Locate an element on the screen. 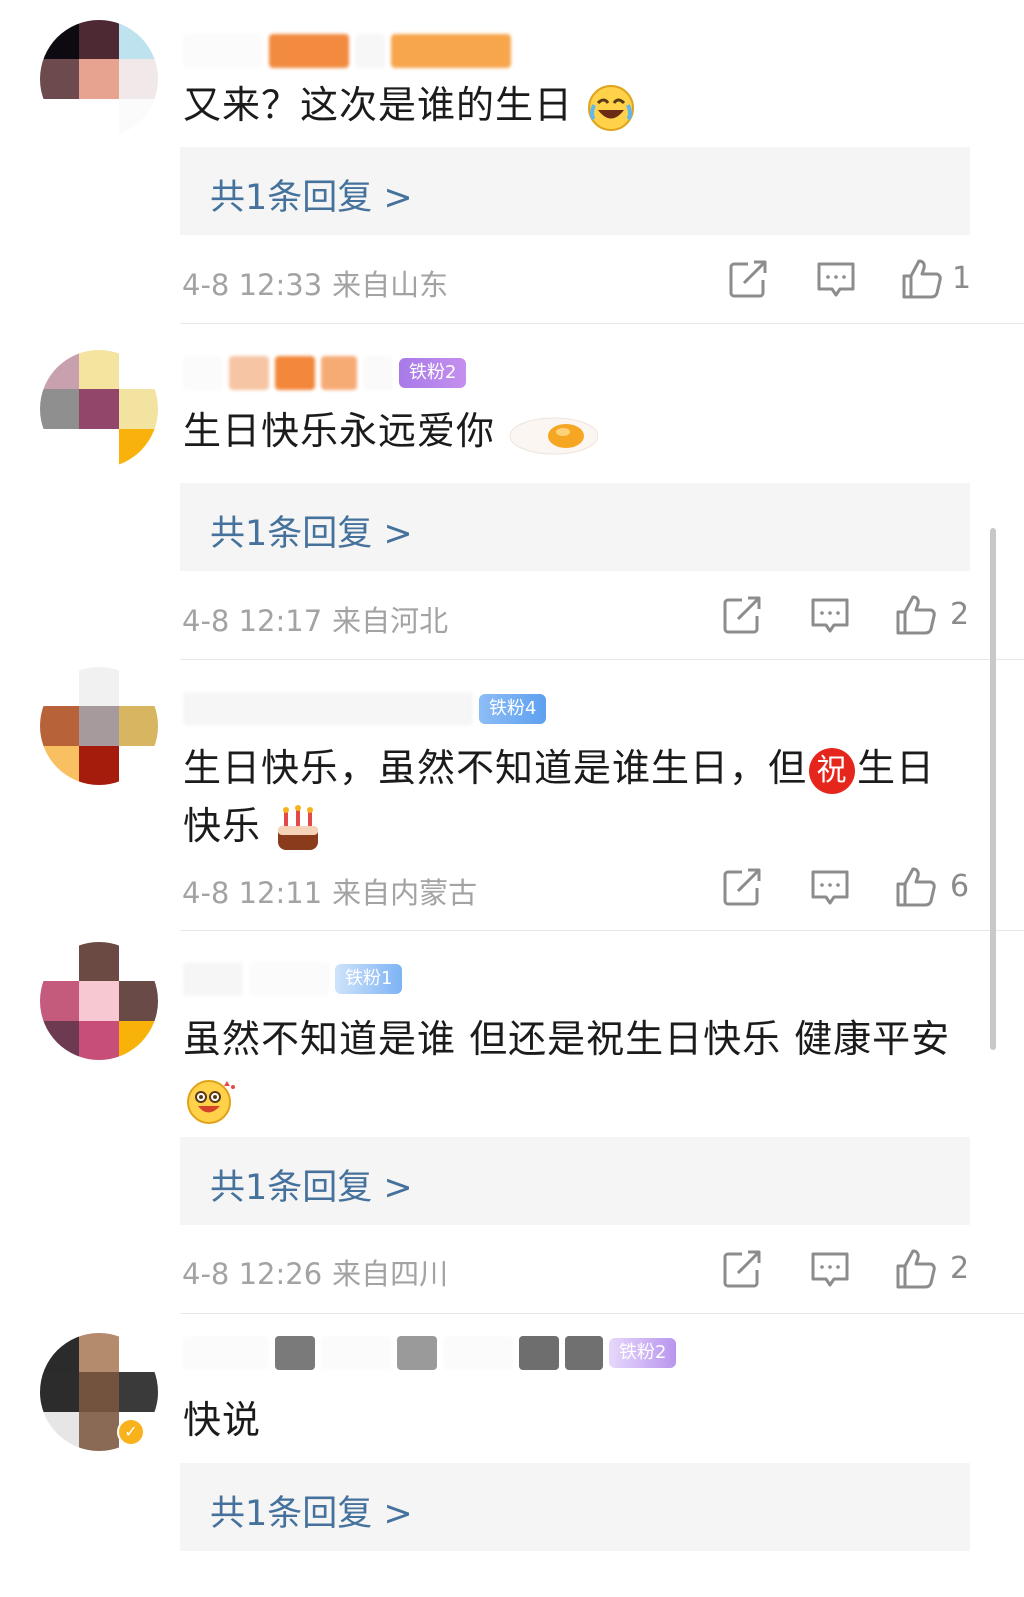 Image resolution: width=1024 pixels, height=1597 pixels. fan-badge: 铁粉1 is located at coordinates (369, 979).